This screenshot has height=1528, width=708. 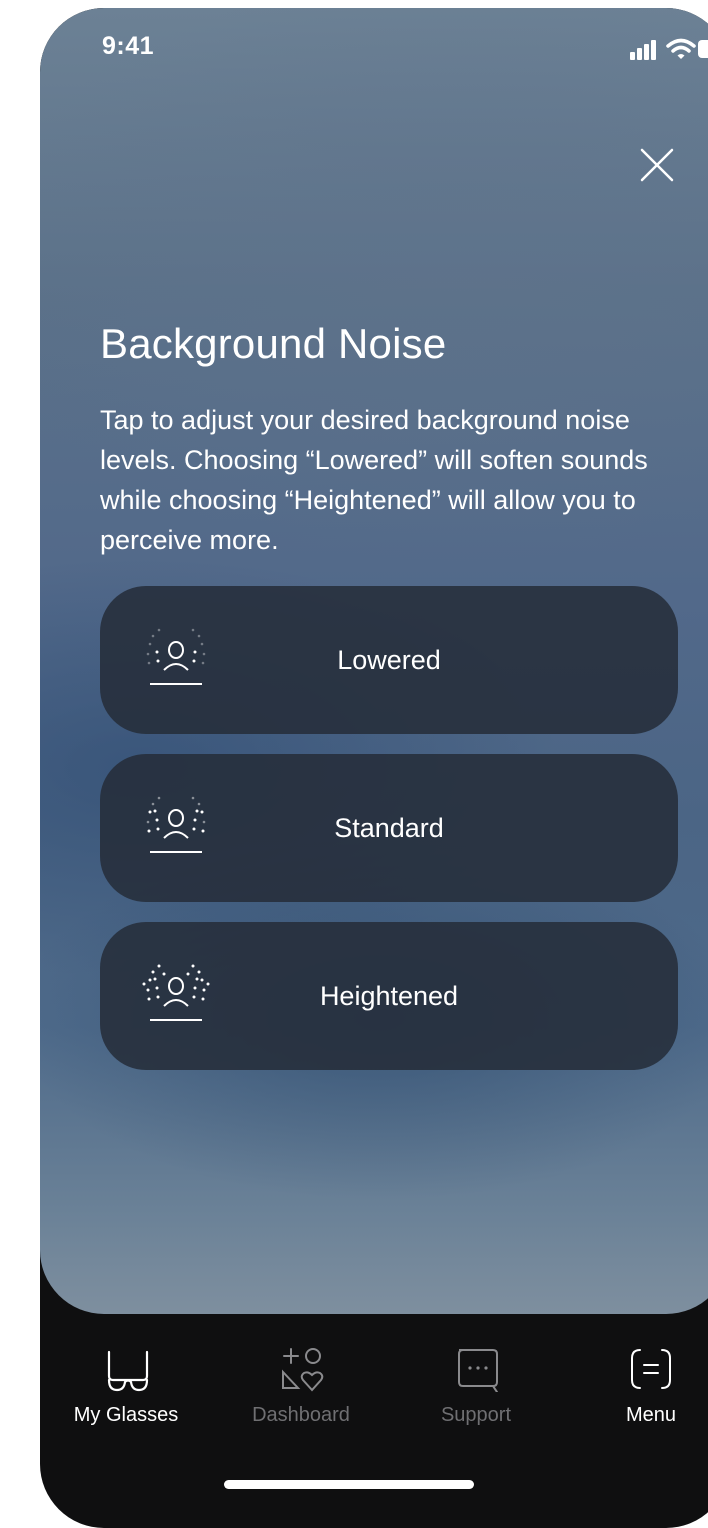 I want to click on dashboard-icon, so click(x=303, y=1370).